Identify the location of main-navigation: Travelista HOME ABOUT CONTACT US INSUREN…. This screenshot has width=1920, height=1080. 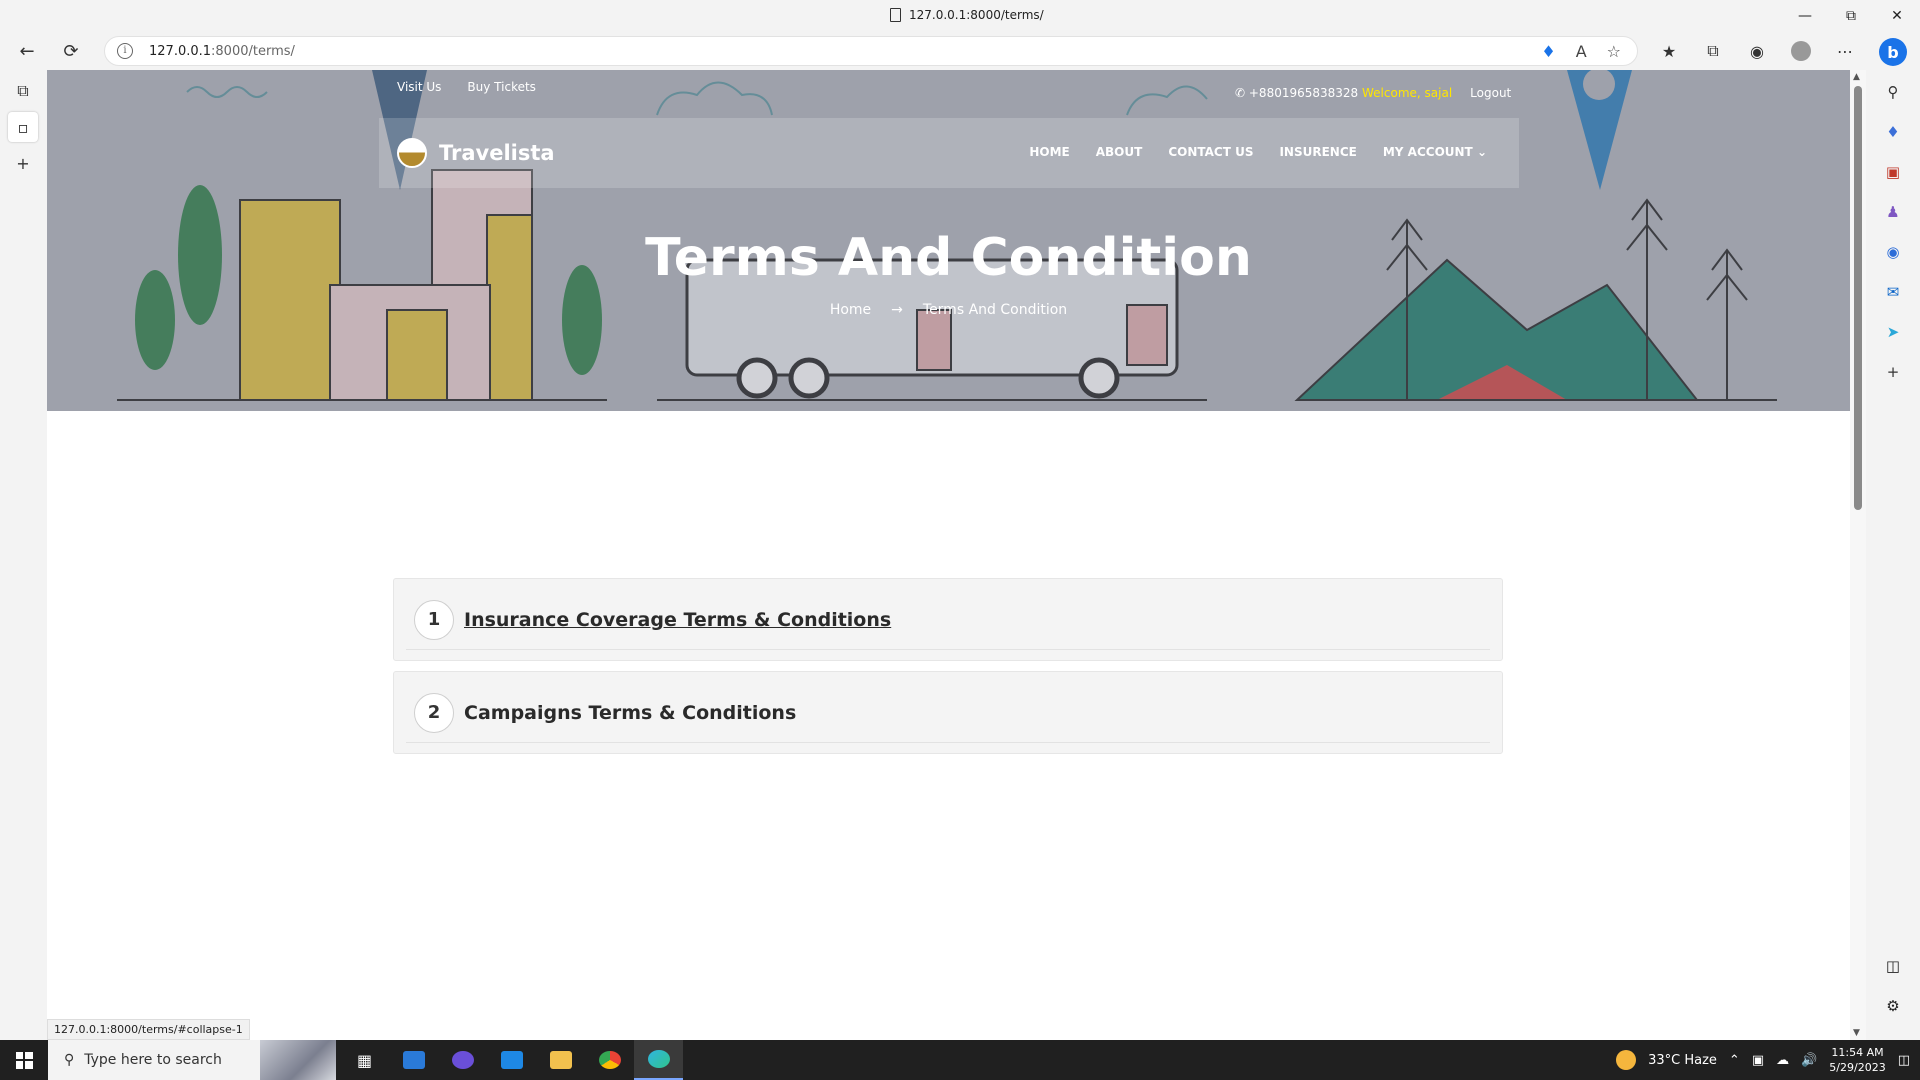
(949, 153).